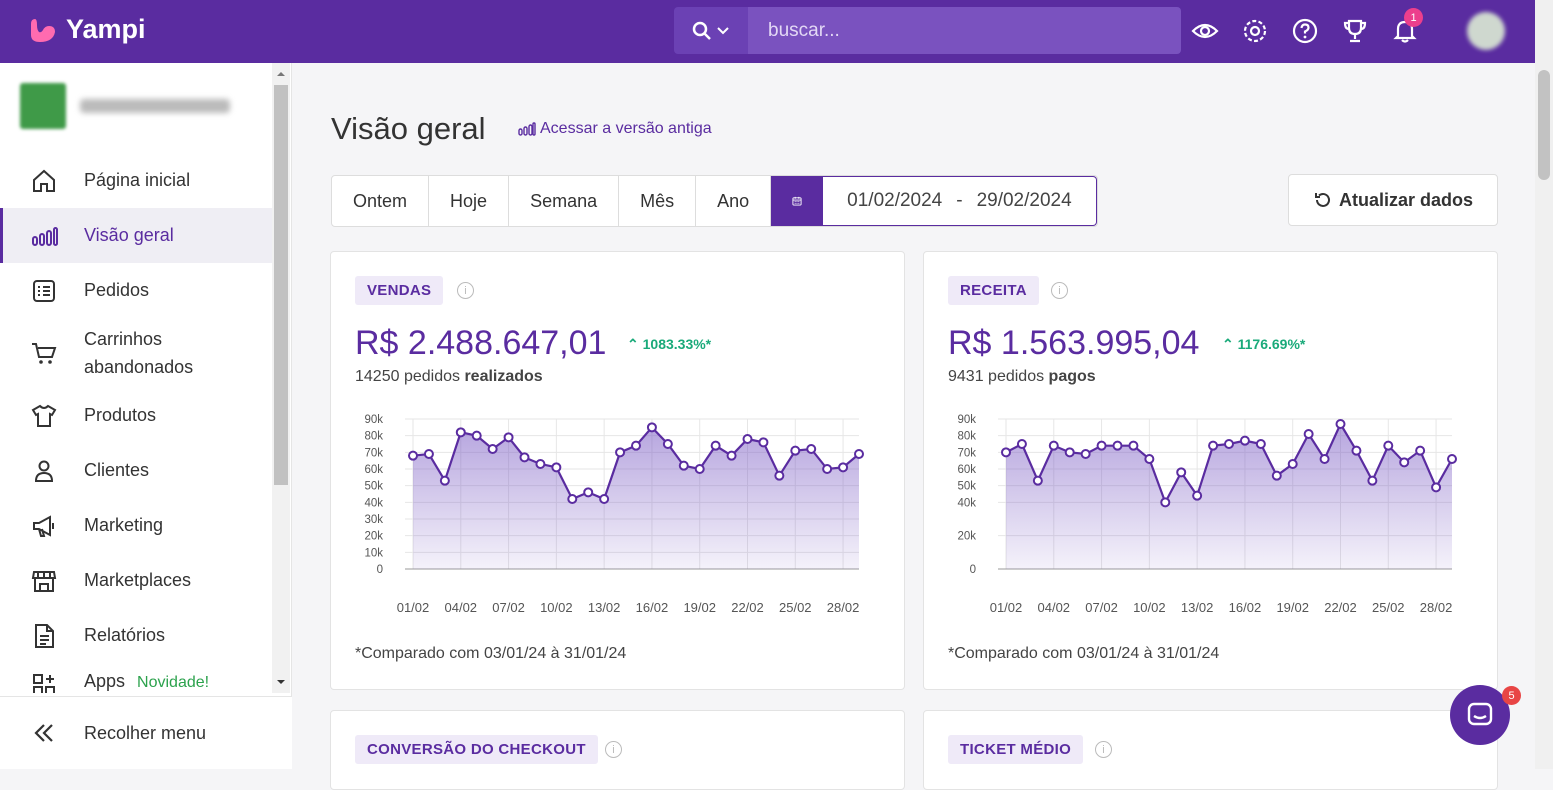 The image size is (1553, 790). Describe the element at coordinates (136, 580) in the screenshot. I see `sidebar-item-marketplaces: Marketplaces` at that location.